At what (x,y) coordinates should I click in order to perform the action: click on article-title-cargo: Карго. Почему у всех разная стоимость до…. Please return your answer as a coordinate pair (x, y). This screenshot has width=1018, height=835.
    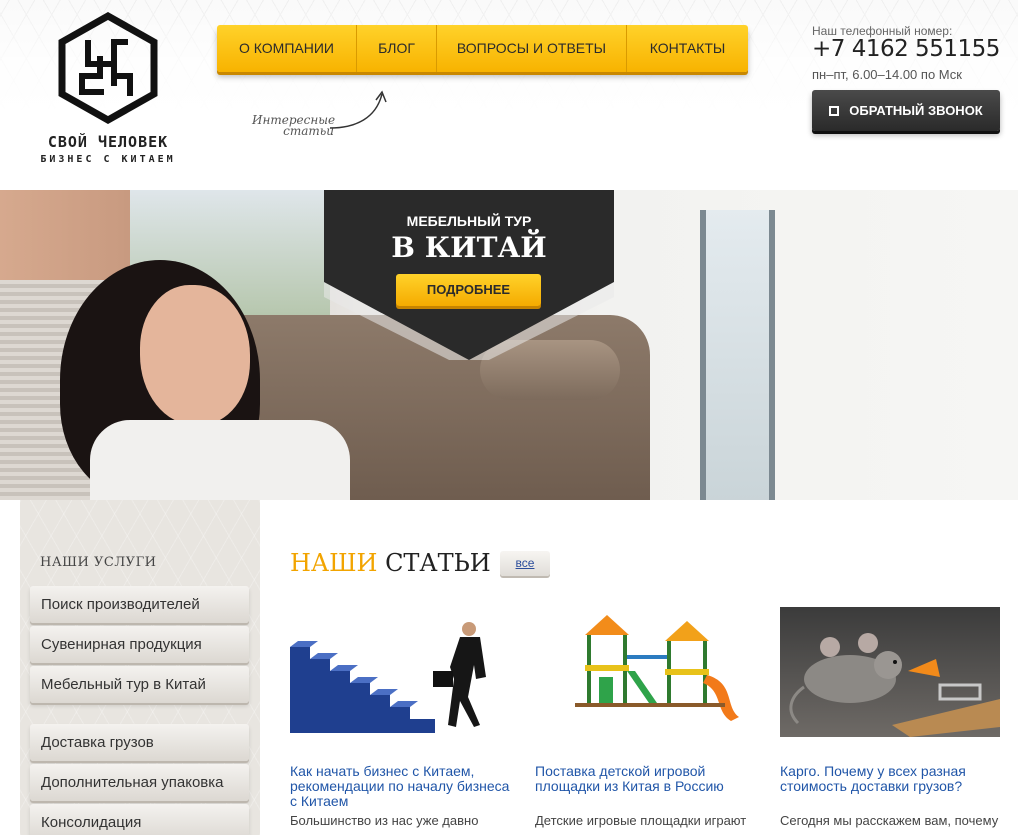
    Looking at the image, I should click on (890, 779).